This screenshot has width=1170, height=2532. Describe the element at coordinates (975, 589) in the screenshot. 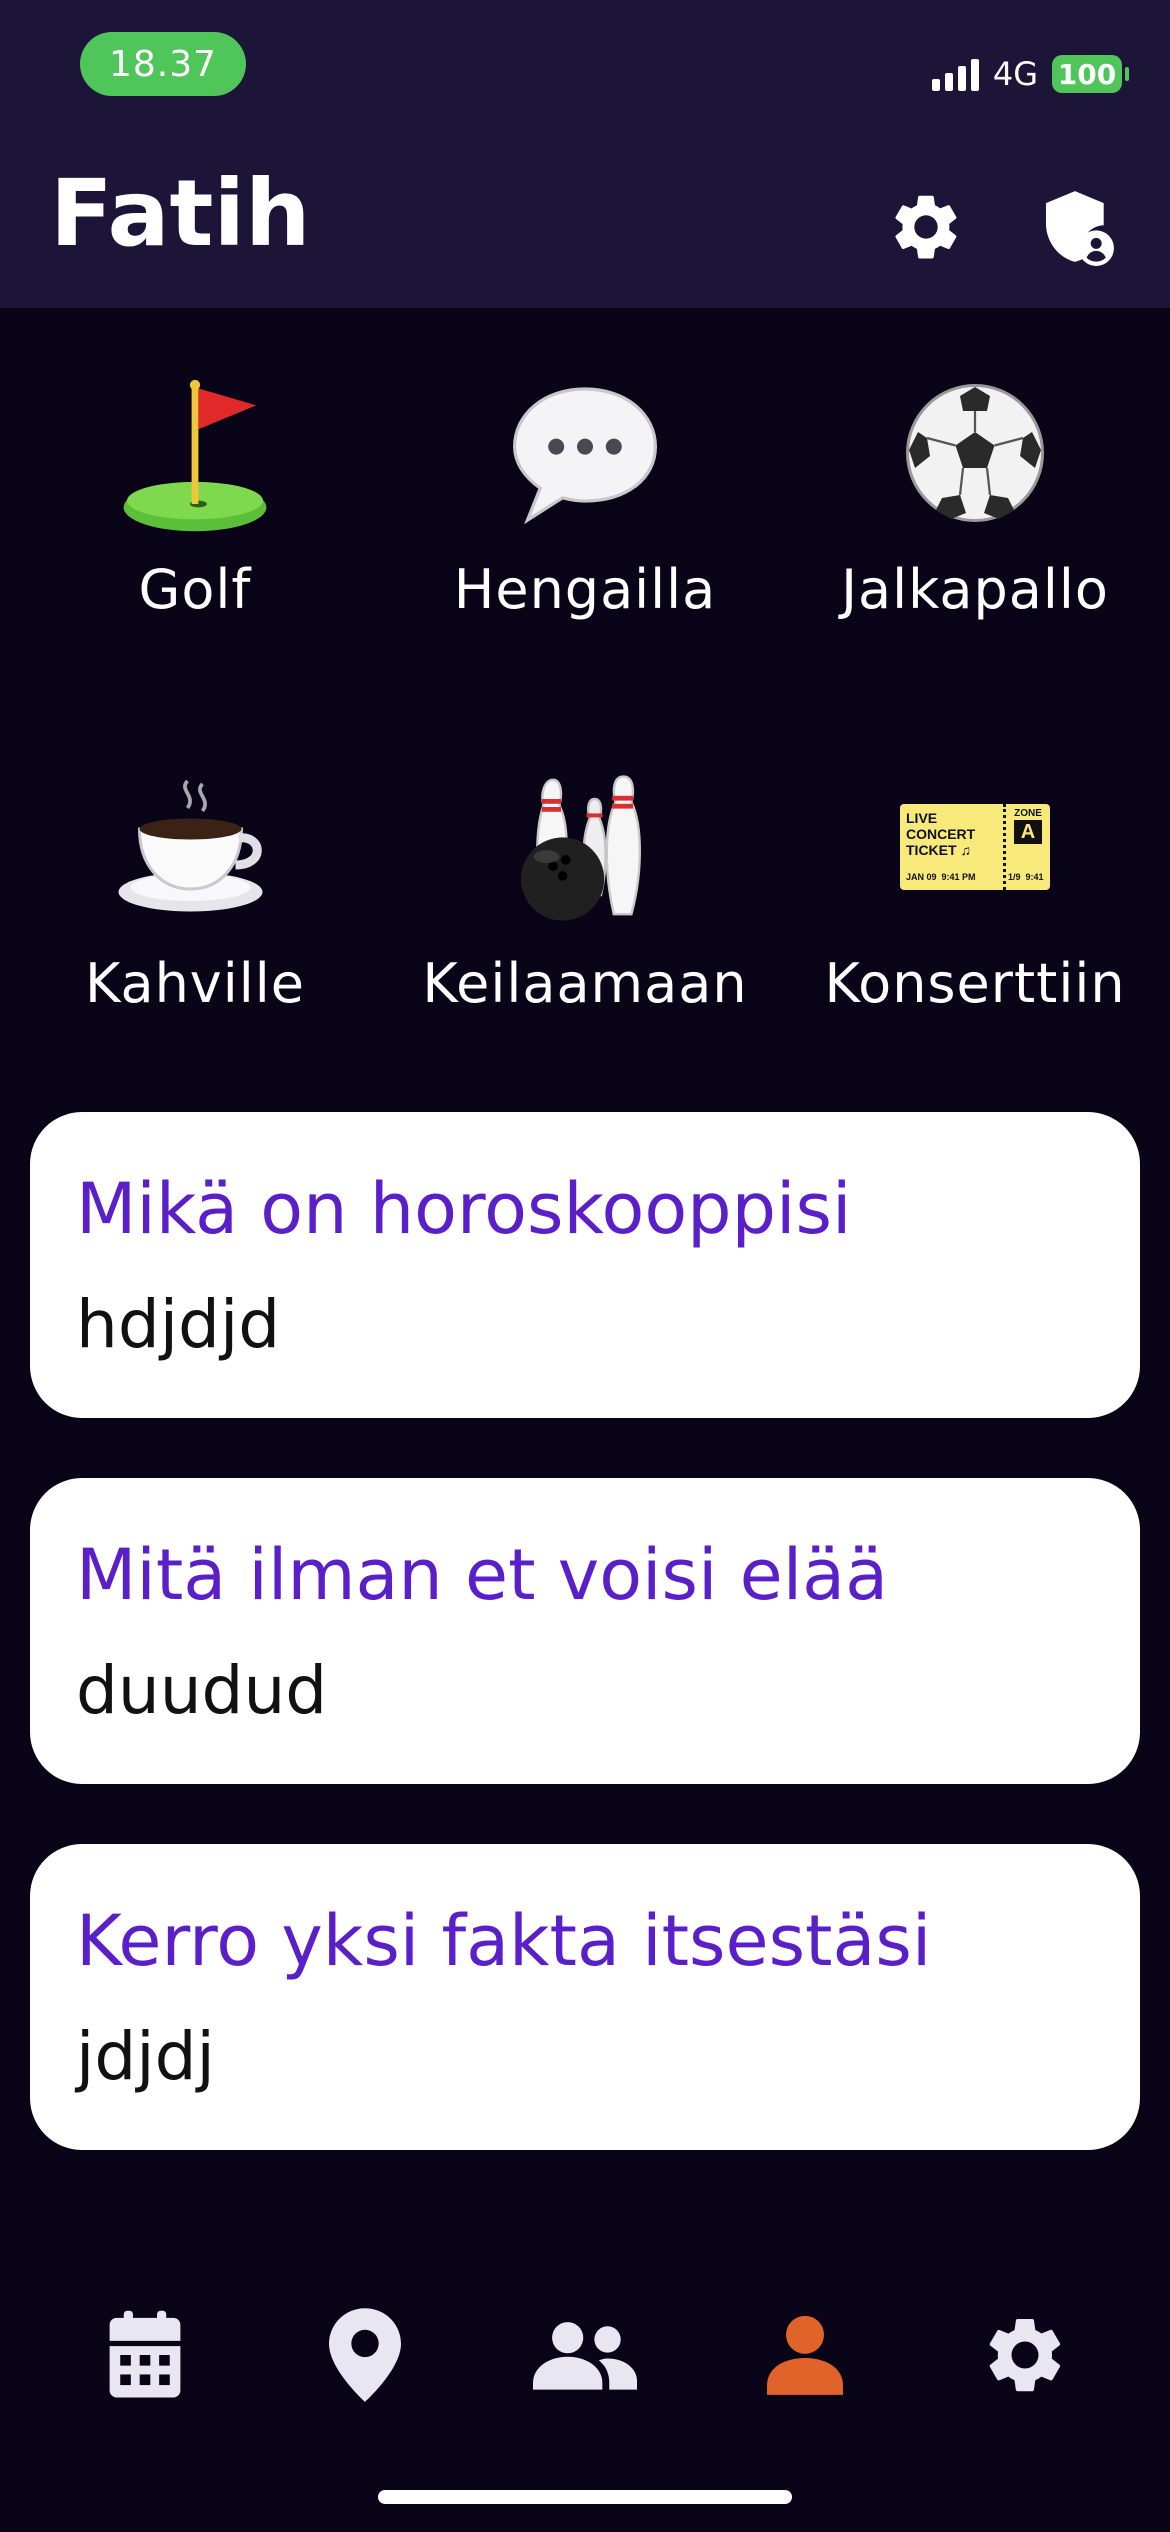

I see `activity-label: Jalkapallo` at that location.